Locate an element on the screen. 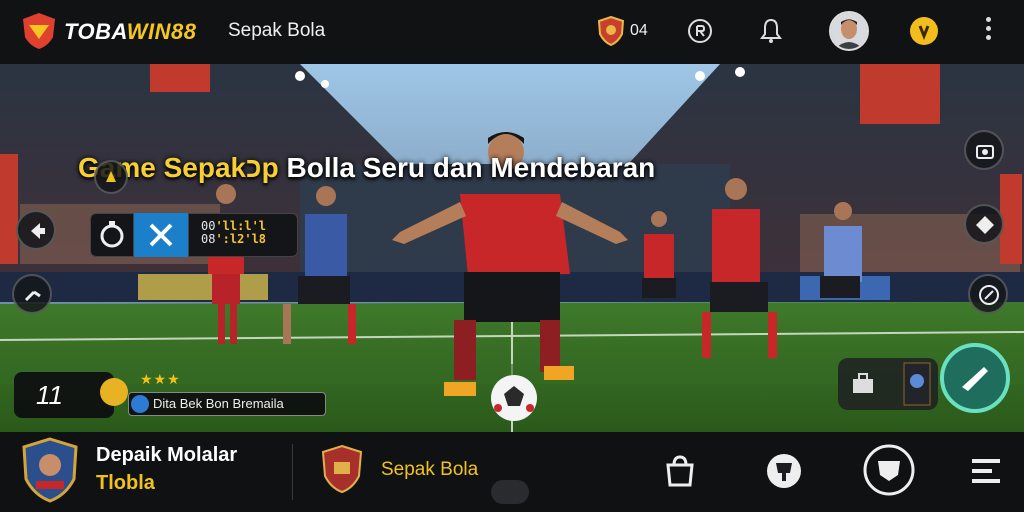  player-name-tag: Dita Bek Bon Bremaila is located at coordinates (227, 404).